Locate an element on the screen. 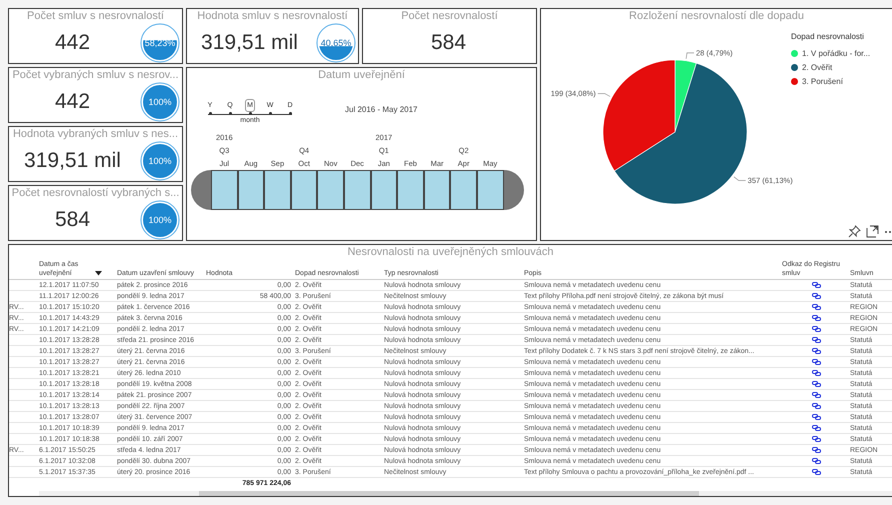 The image size is (892, 505). card-title: Hodnota smluv s nesrovnalostí is located at coordinates (272, 15).